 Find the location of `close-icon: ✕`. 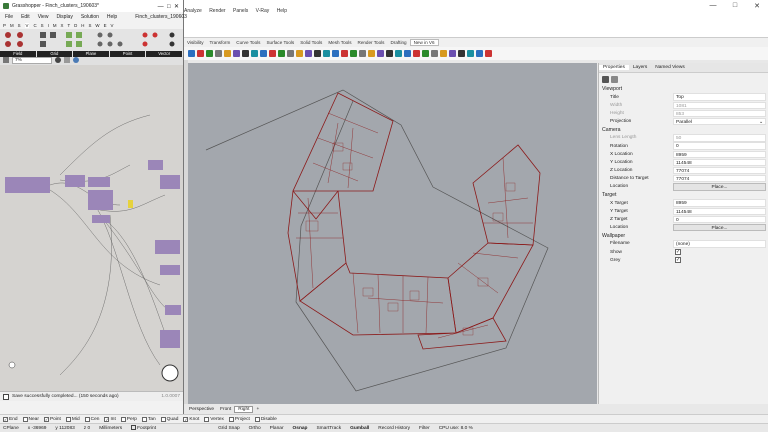

close-icon: ✕ is located at coordinates (757, 7).